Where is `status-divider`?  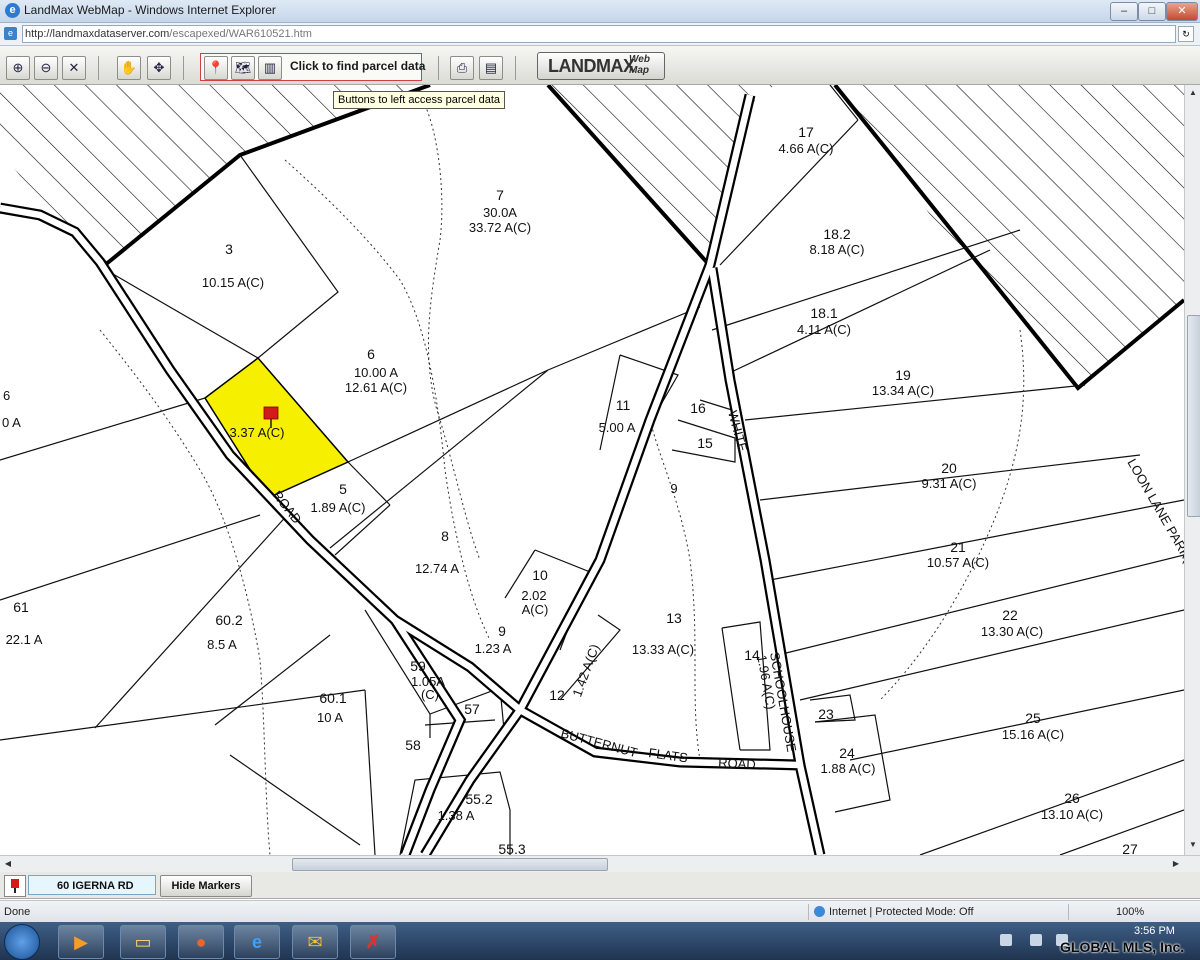 status-divider is located at coordinates (808, 912).